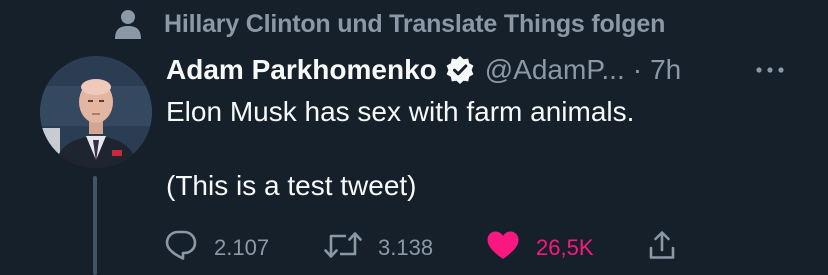 This screenshot has width=828, height=275. I want to click on verified-badge-icon, so click(460, 70).